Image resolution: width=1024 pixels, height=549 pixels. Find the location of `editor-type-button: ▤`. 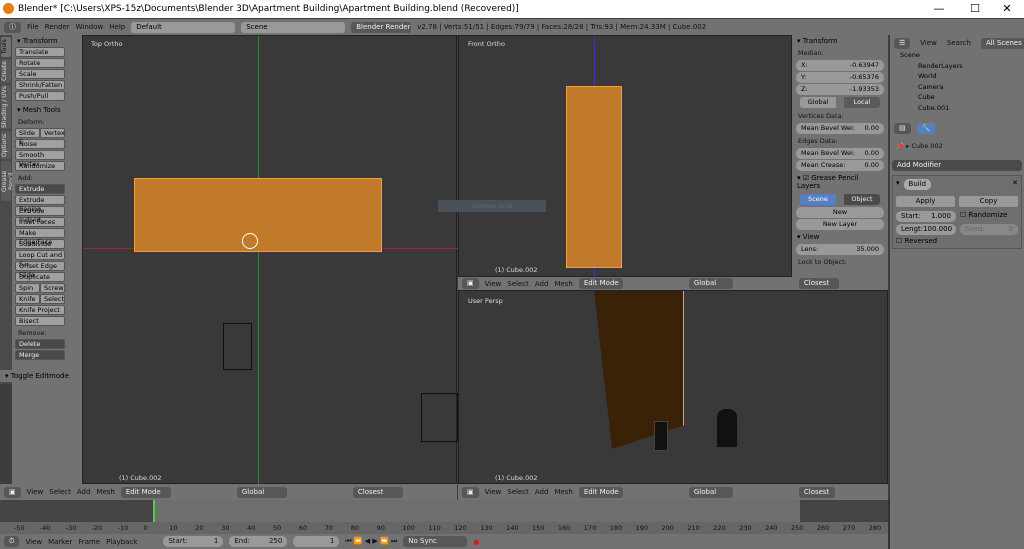

editor-type-button: ▤ is located at coordinates (902, 128).